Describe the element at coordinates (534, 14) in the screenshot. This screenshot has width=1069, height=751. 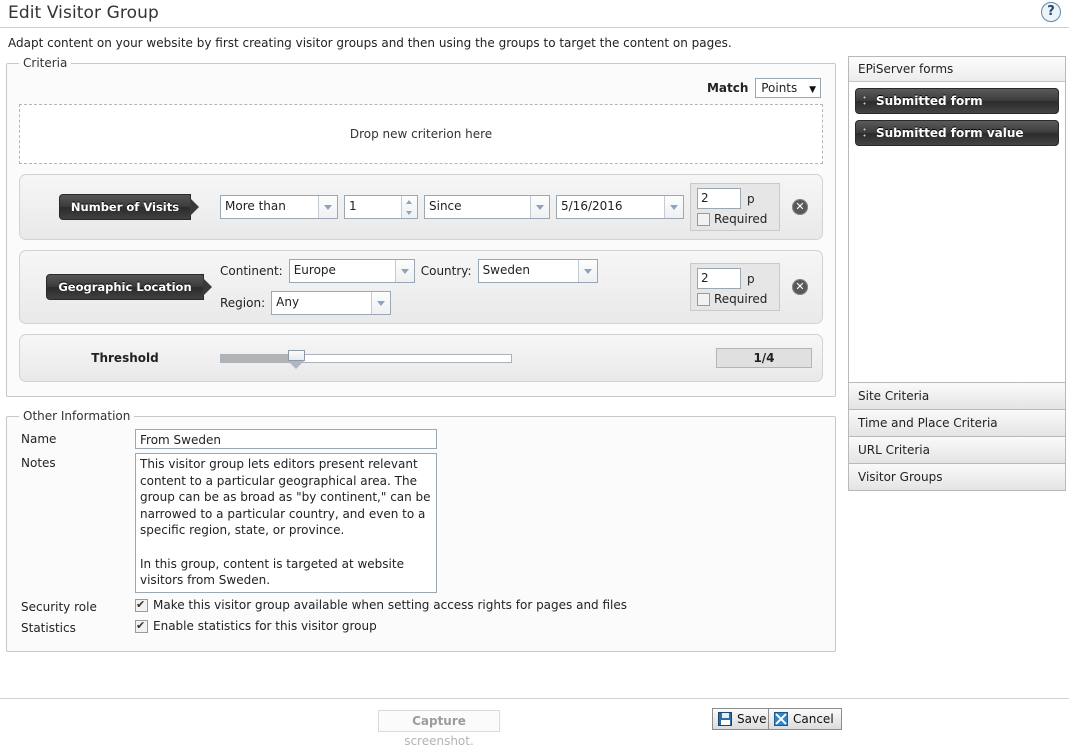
I see `page-header: Edit Visitor Group ?` at that location.